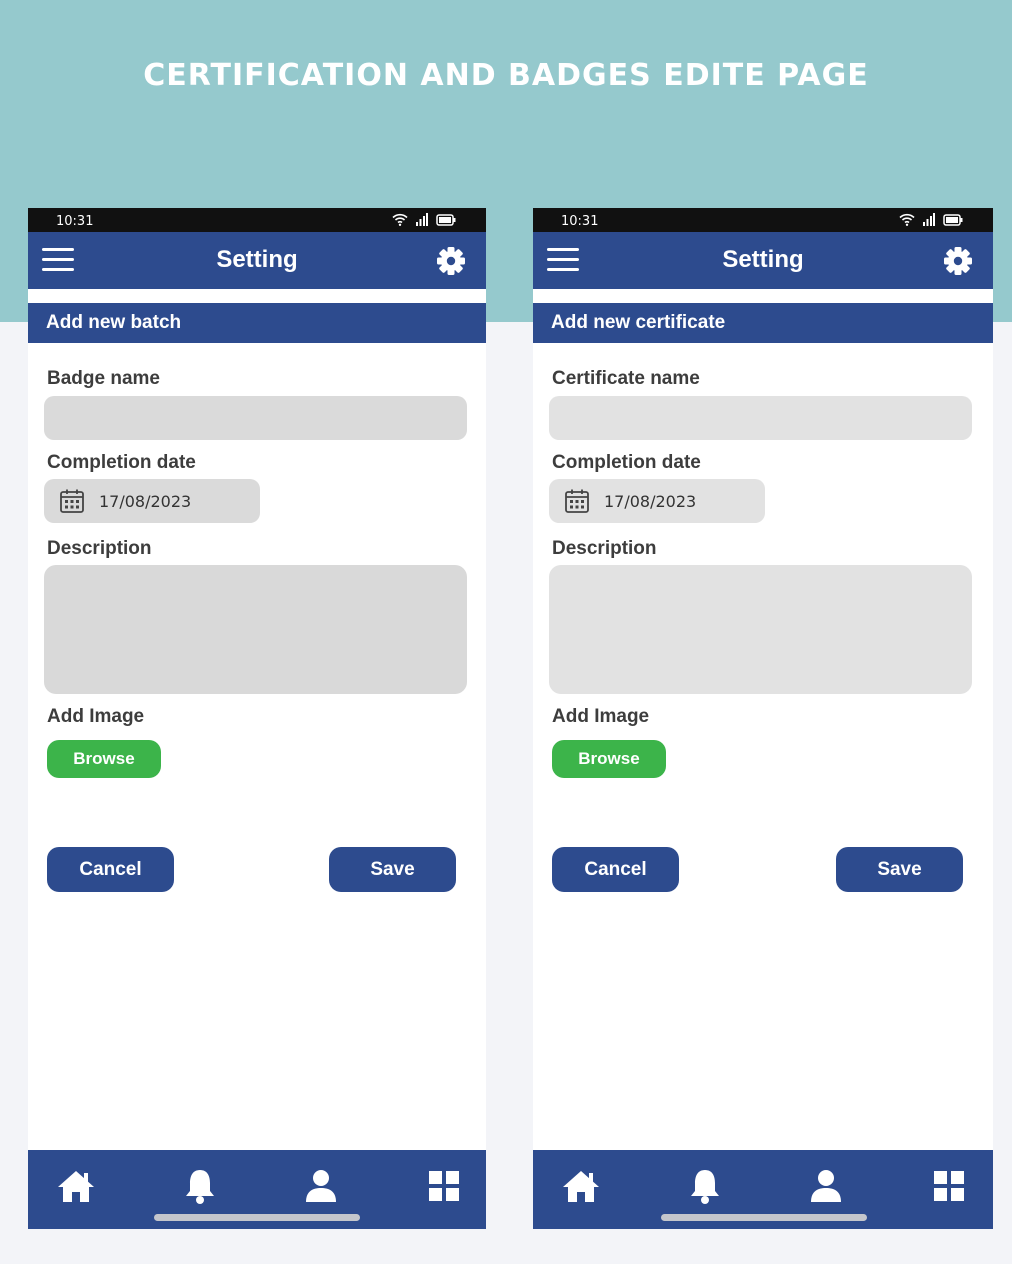  What do you see at coordinates (506, 75) in the screenshot?
I see `page-title: CERTIFICATION AND BADGES EDITE PAGE` at bounding box center [506, 75].